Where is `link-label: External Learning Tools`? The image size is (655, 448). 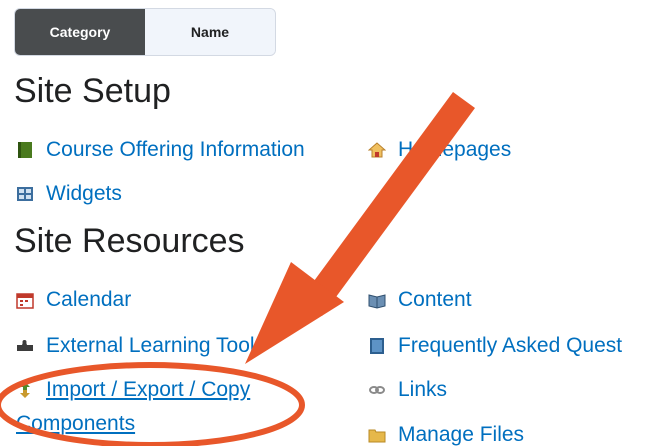
link-label: External Learning Tools is located at coordinates (156, 345).